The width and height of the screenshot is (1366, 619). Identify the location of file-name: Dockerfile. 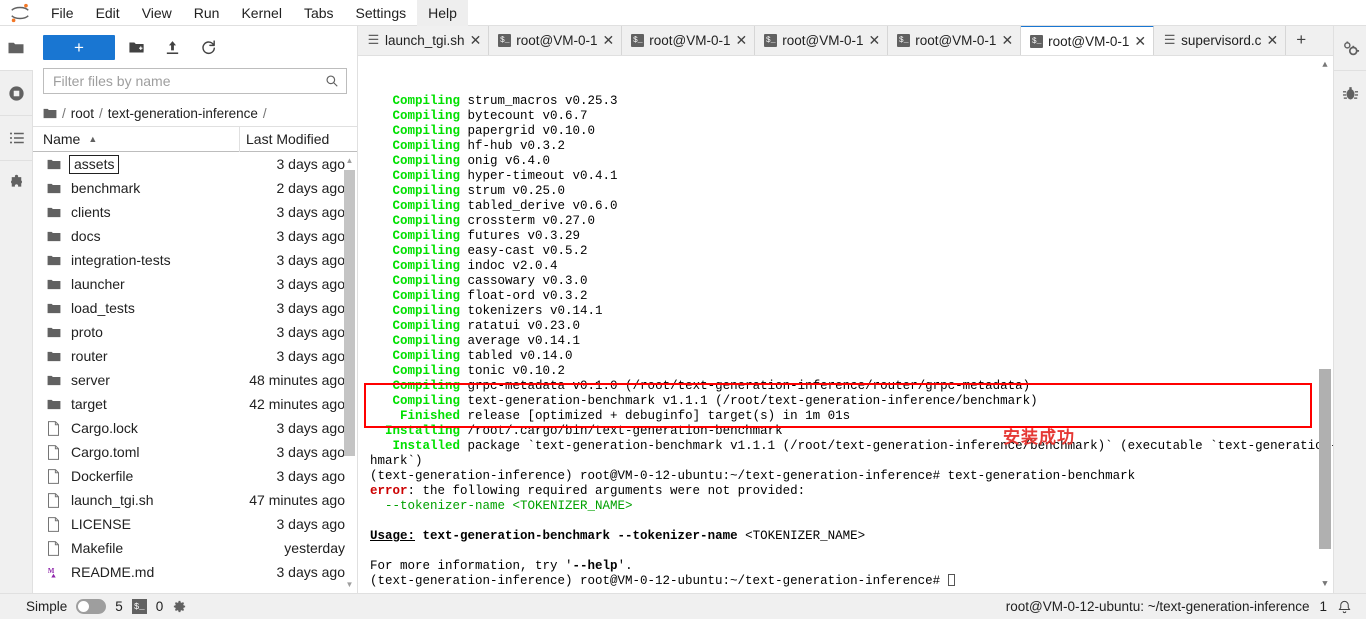
(152, 476).